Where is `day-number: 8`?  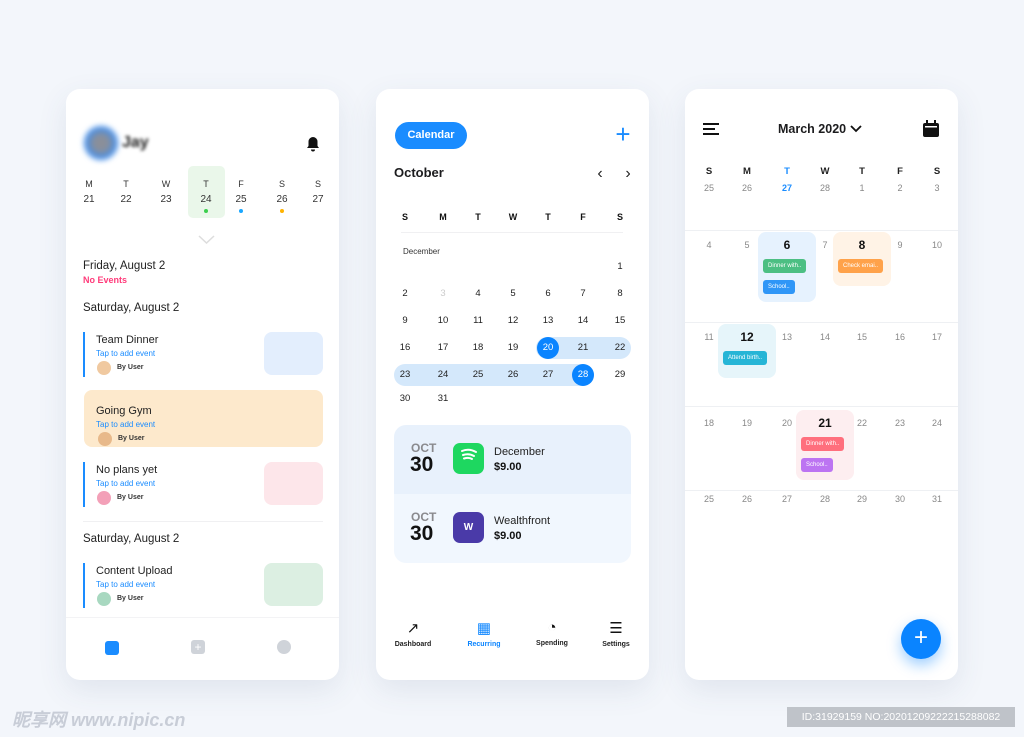
day-number: 8 is located at coordinates (862, 245).